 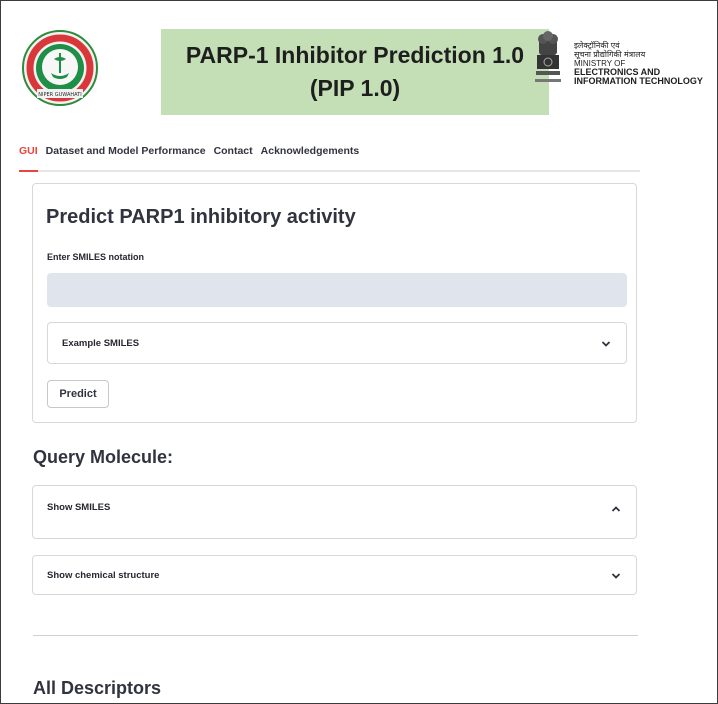 I want to click on all-descriptors-heading: All Descriptors, so click(x=97, y=688).